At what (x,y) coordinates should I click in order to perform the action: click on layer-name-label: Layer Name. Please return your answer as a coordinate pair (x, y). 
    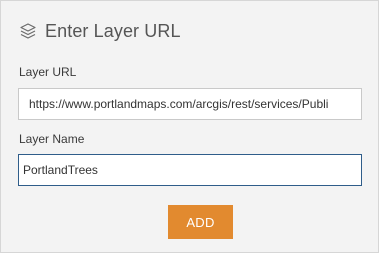
    Looking at the image, I should click on (52, 139).